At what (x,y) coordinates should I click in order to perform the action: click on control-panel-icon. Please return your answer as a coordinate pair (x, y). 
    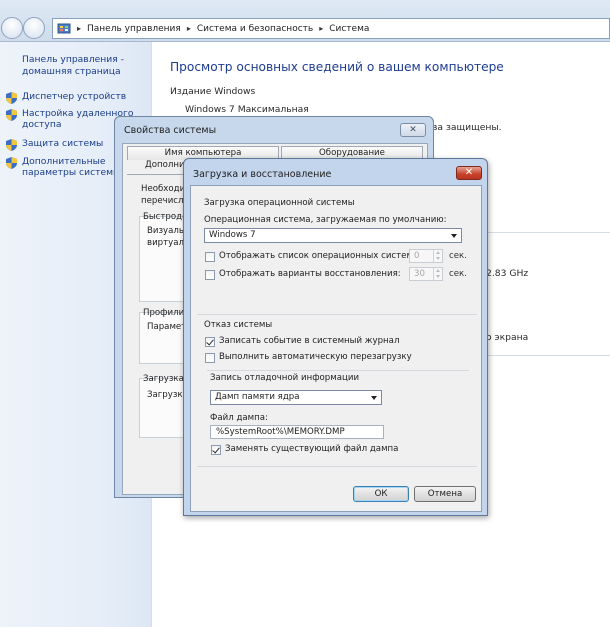
    Looking at the image, I should click on (64, 28).